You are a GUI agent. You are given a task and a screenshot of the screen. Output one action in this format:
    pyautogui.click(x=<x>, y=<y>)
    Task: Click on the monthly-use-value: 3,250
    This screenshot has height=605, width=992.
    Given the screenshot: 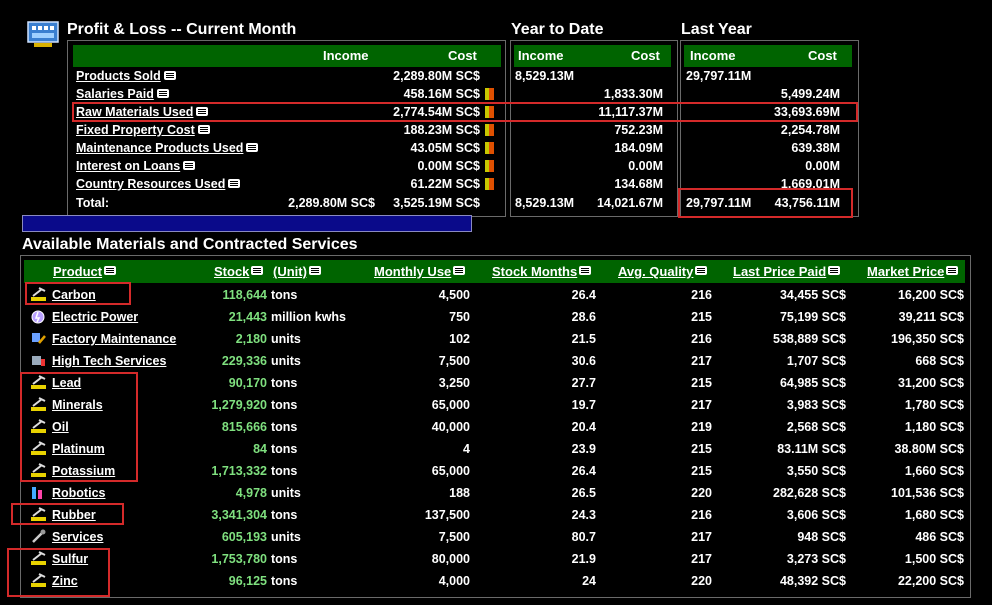 What is the action you would take?
    pyautogui.click(x=454, y=383)
    